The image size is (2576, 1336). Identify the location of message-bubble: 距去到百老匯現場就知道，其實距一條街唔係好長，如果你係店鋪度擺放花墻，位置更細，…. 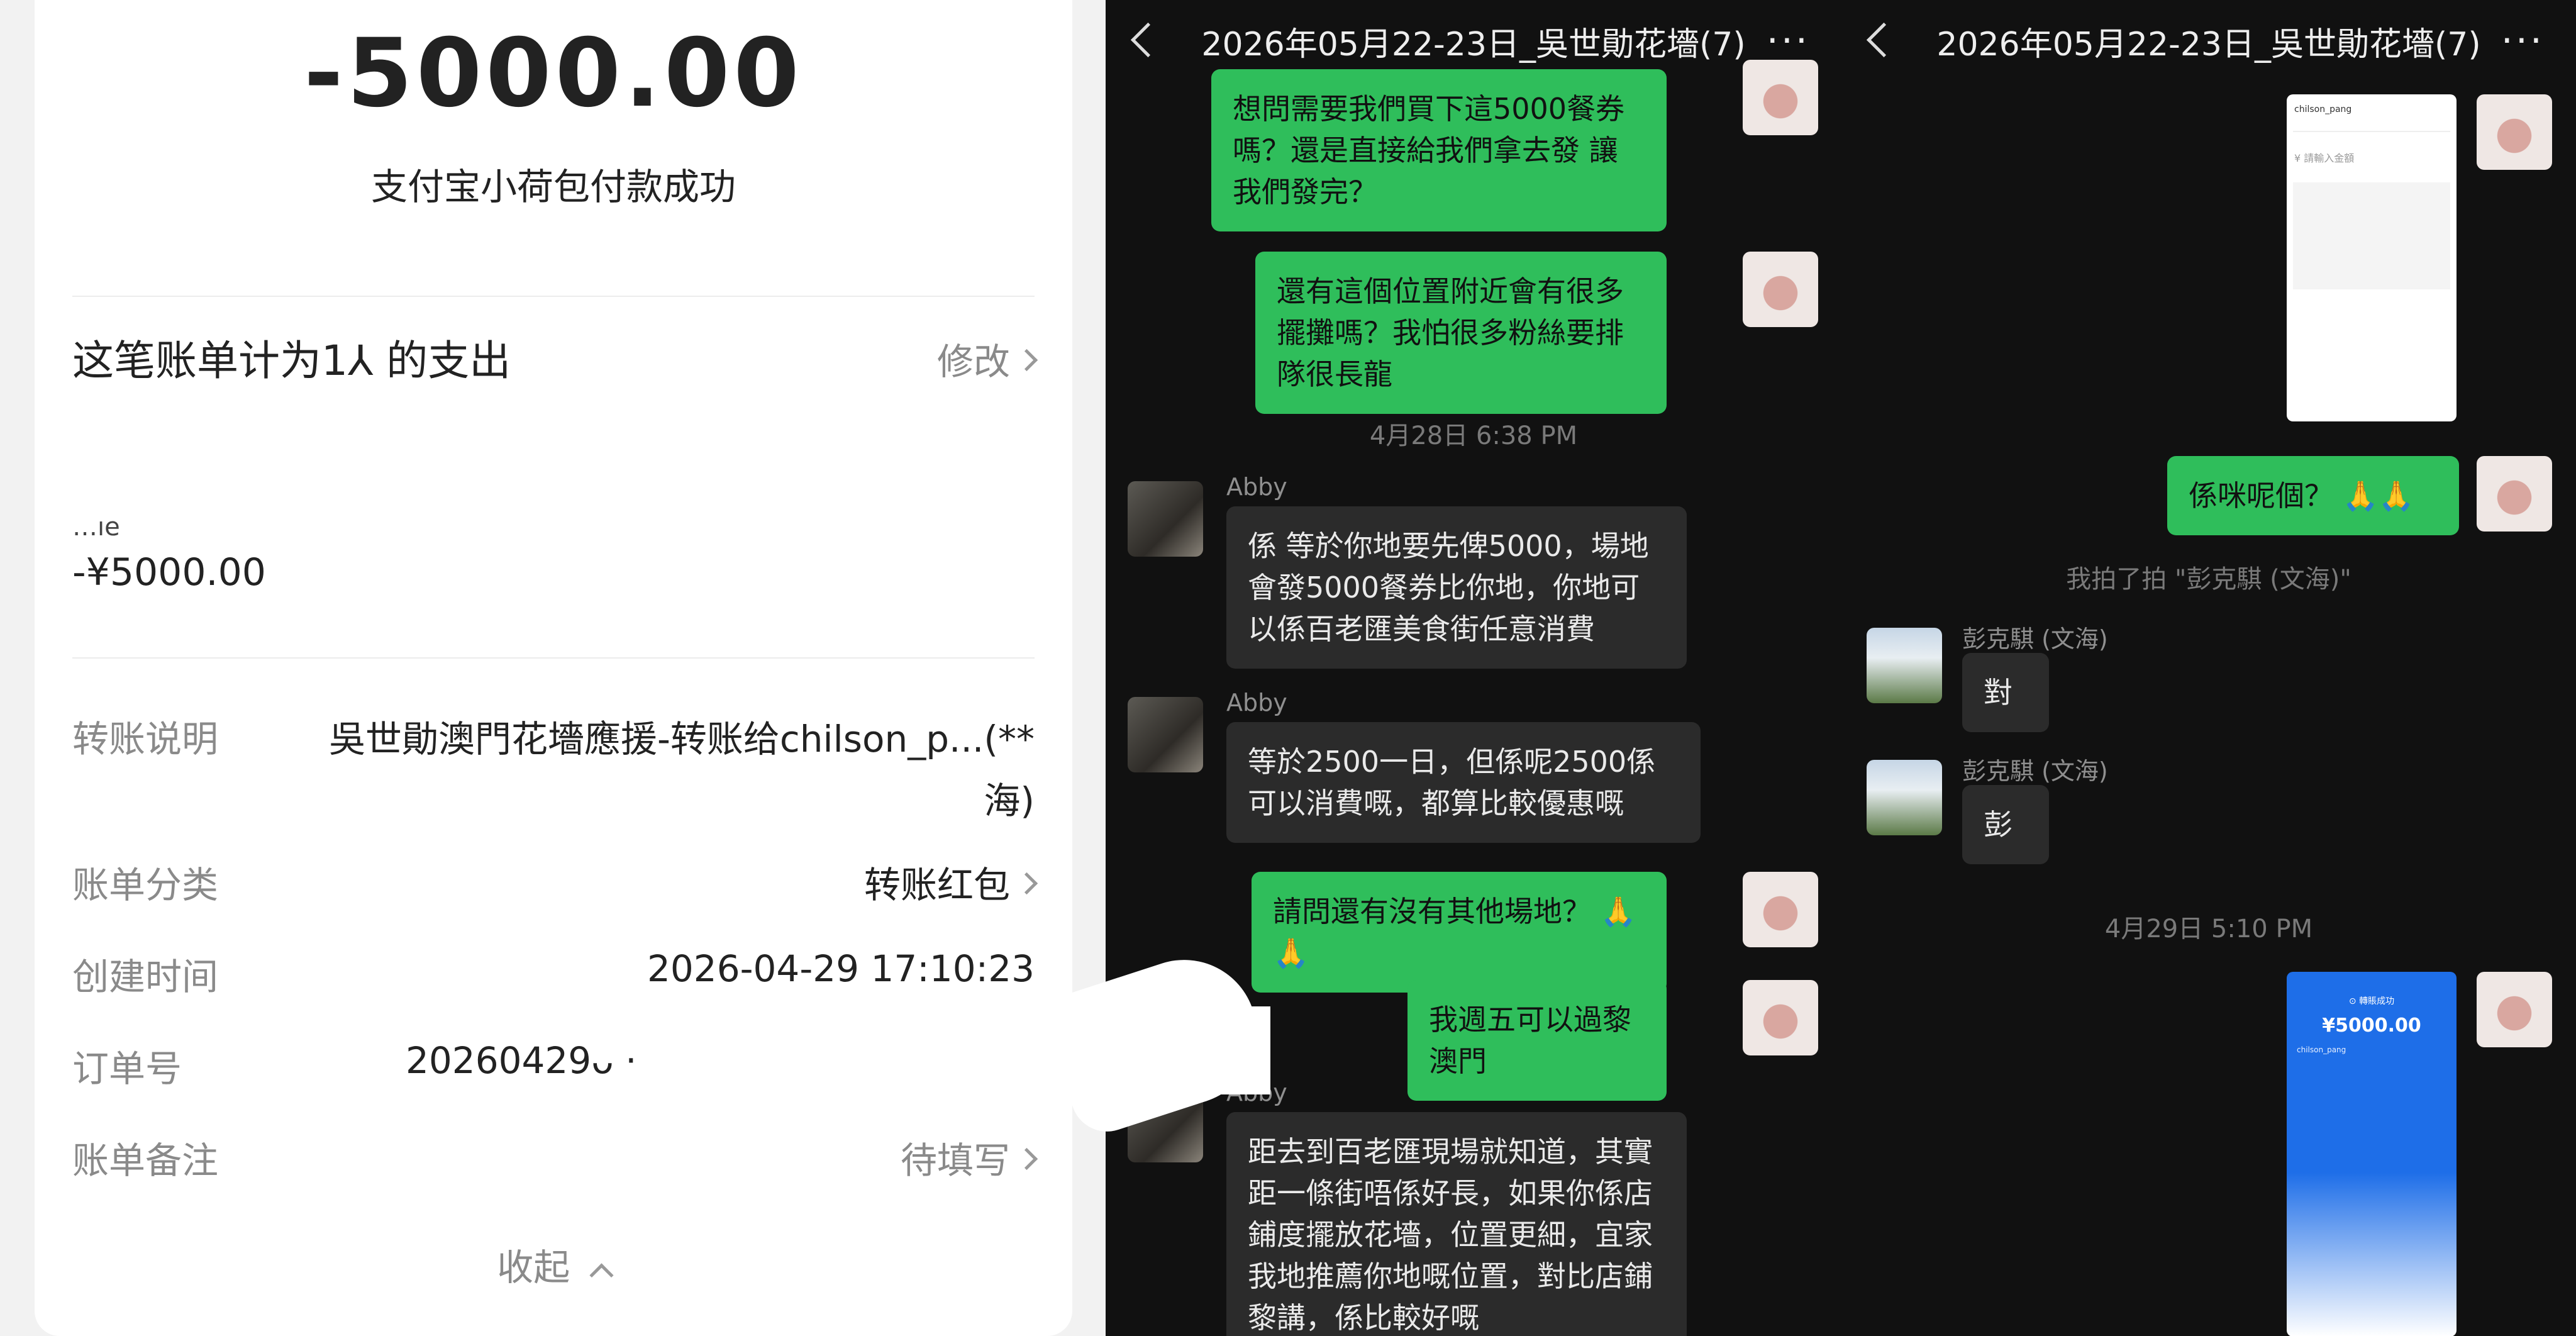
(1456, 1224).